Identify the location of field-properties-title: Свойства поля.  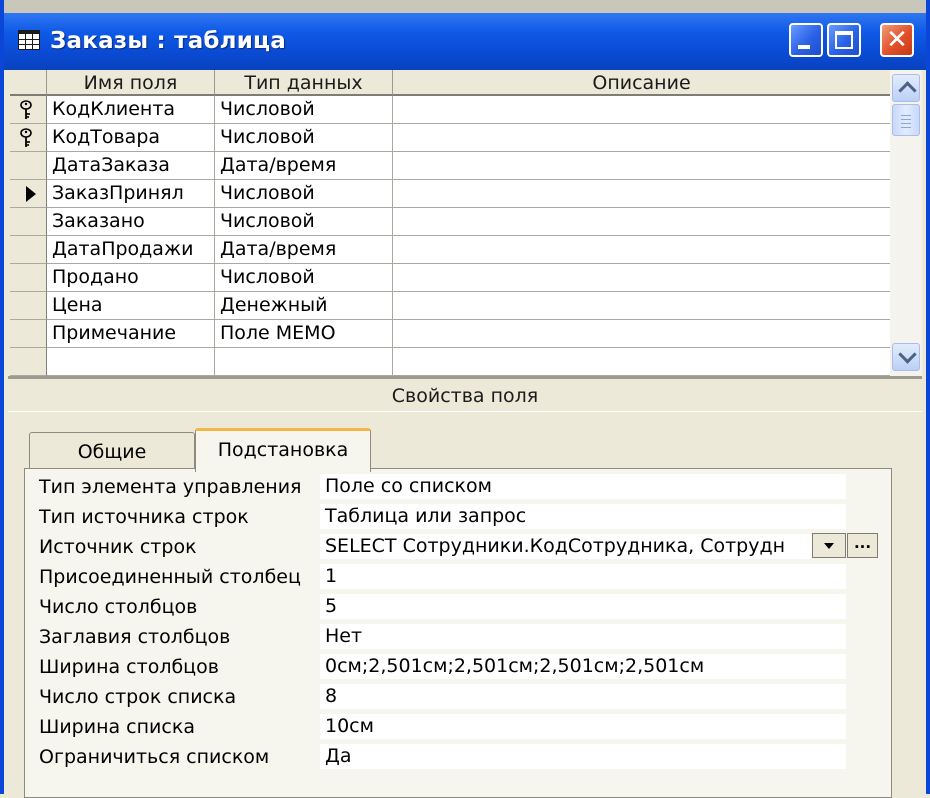
(465, 396).